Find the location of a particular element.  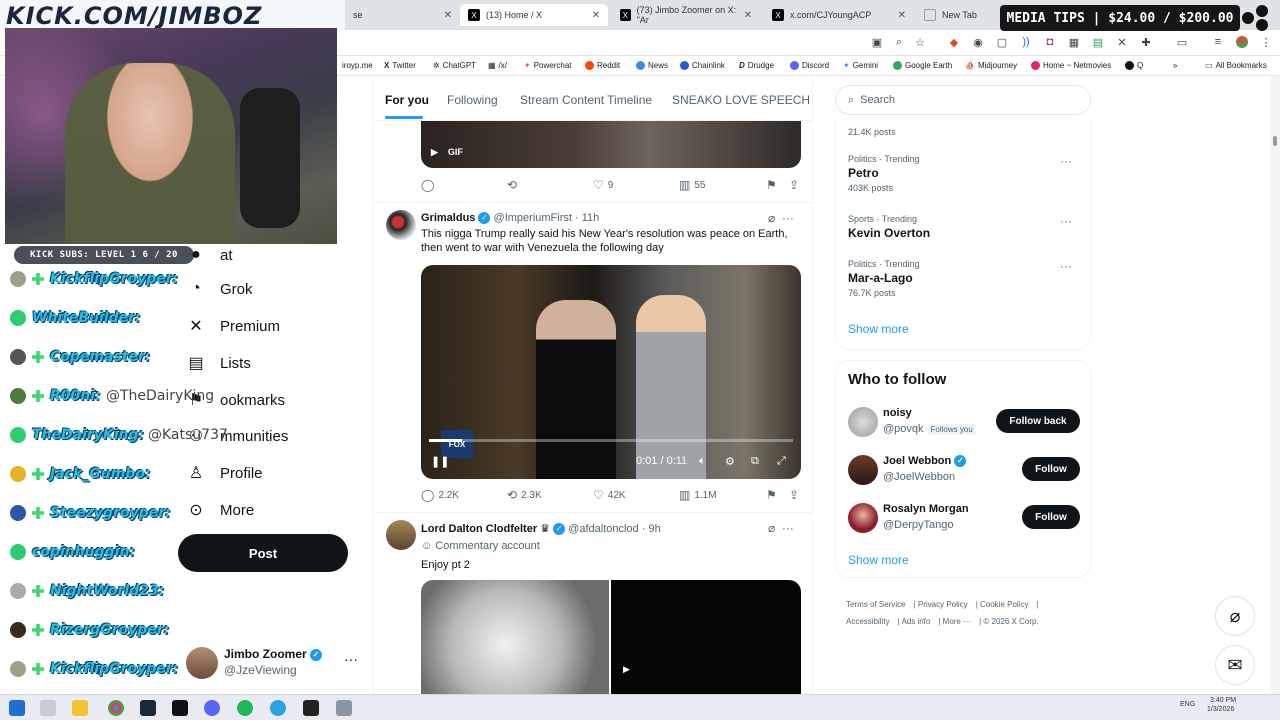

scrollbar-thumb is located at coordinates (1275, 141).